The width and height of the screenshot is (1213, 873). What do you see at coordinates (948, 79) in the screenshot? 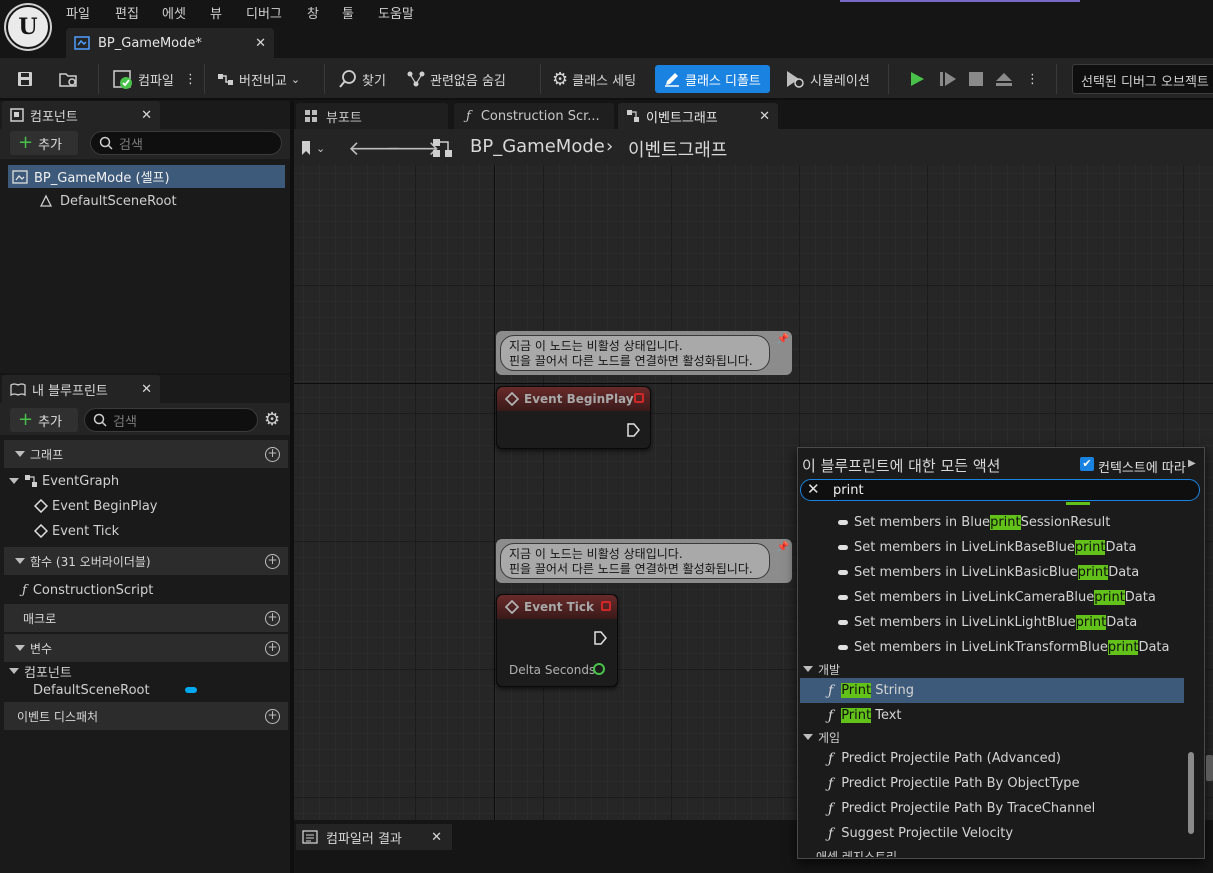
I see `step-button` at bounding box center [948, 79].